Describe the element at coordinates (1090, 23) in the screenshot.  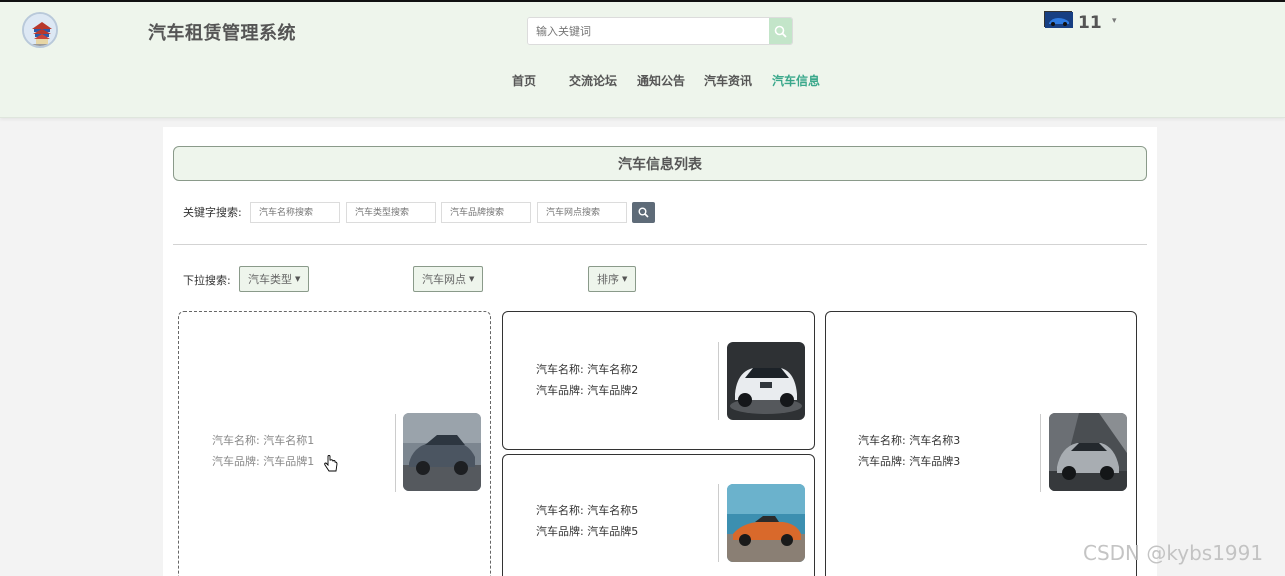
I see `user-name: 11` at that location.